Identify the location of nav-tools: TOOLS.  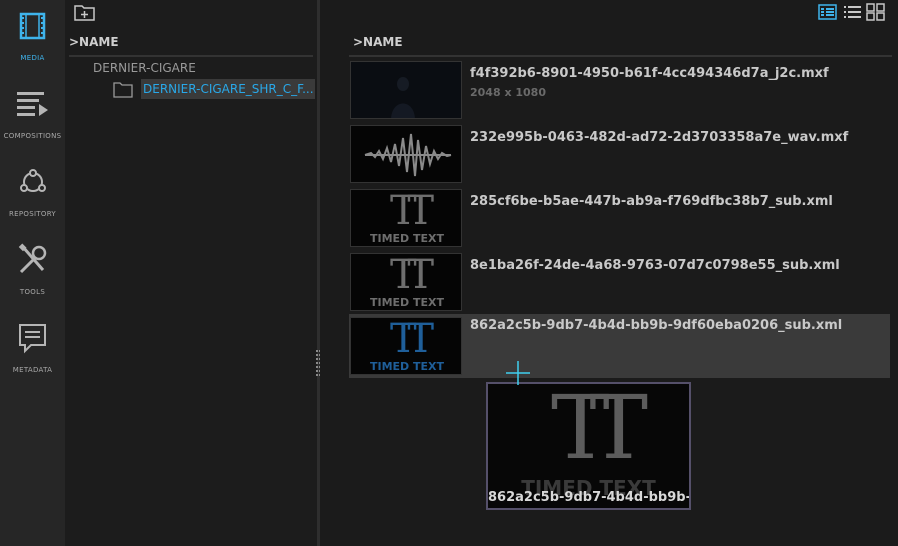
(32, 273).